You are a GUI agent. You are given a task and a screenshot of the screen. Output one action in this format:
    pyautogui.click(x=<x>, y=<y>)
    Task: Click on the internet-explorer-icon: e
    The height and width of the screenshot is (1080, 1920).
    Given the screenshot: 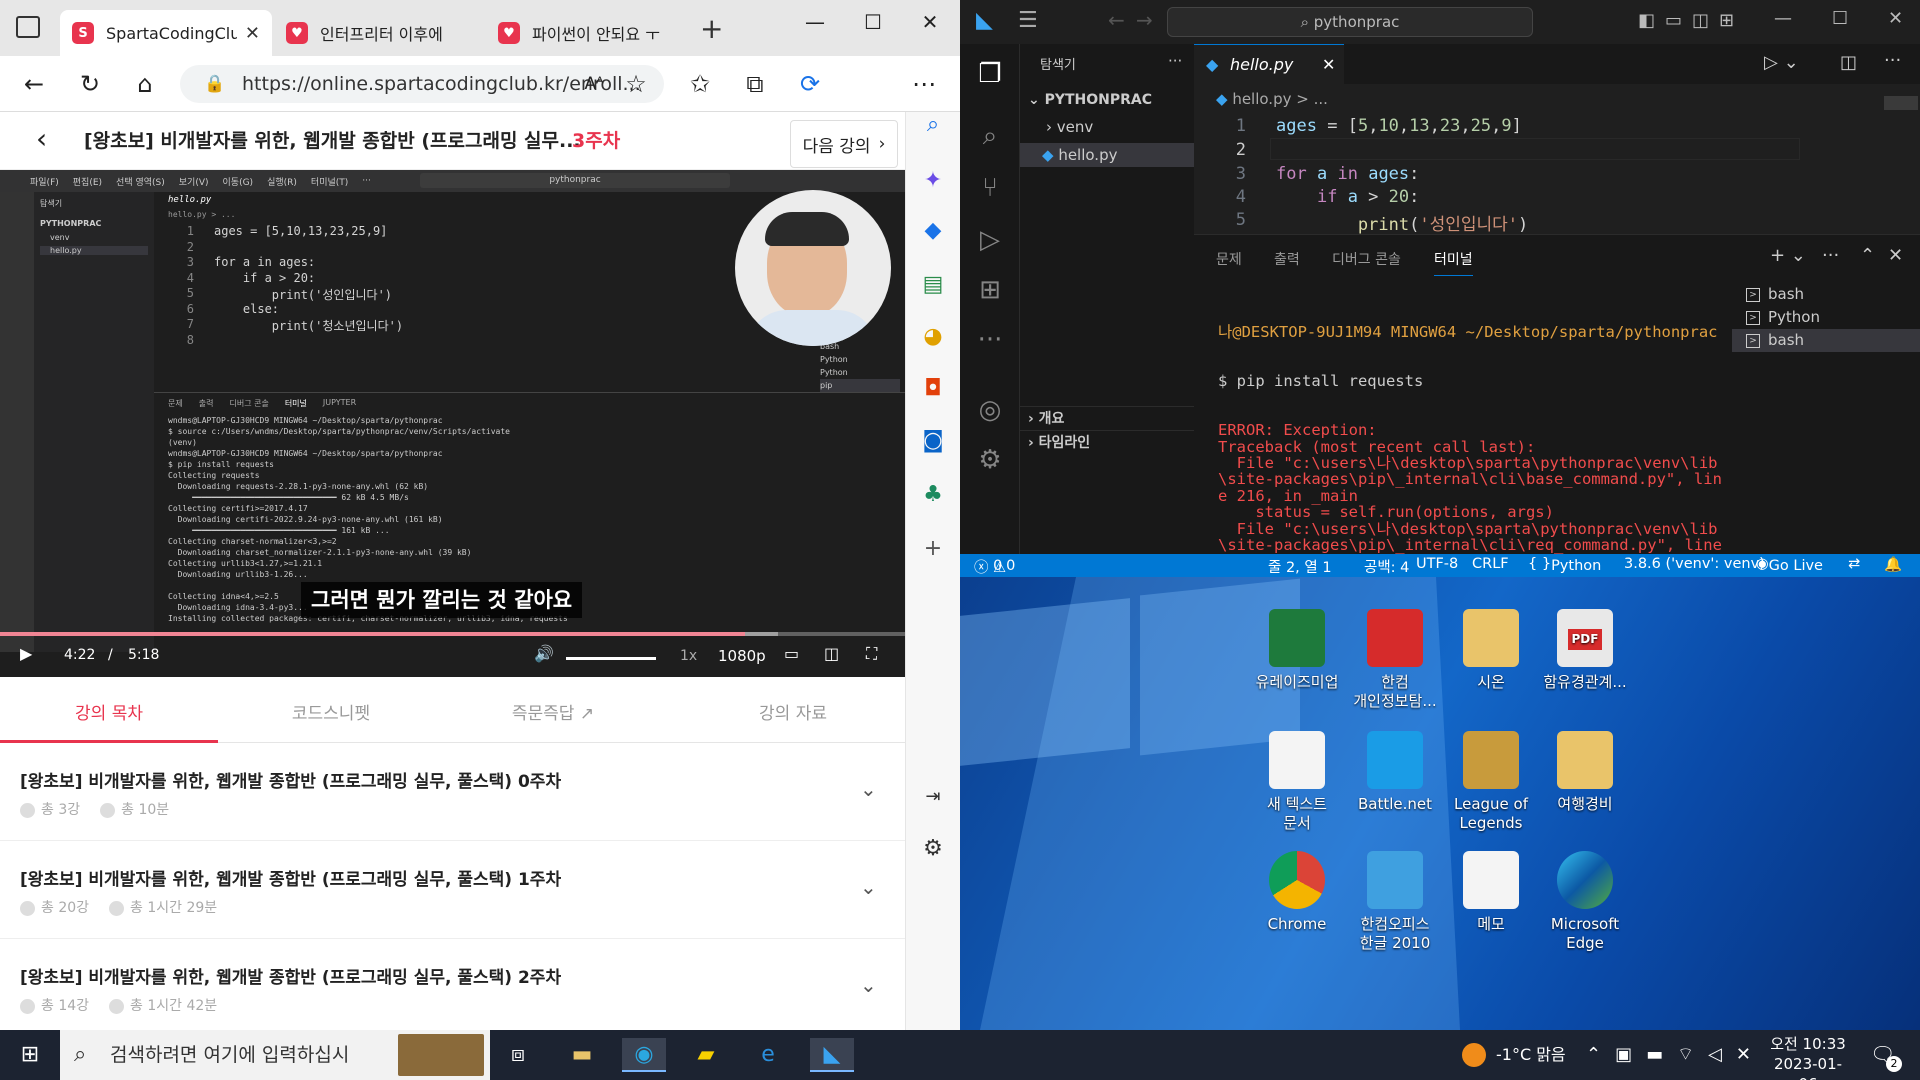 What is the action you would take?
    pyautogui.click(x=768, y=1055)
    